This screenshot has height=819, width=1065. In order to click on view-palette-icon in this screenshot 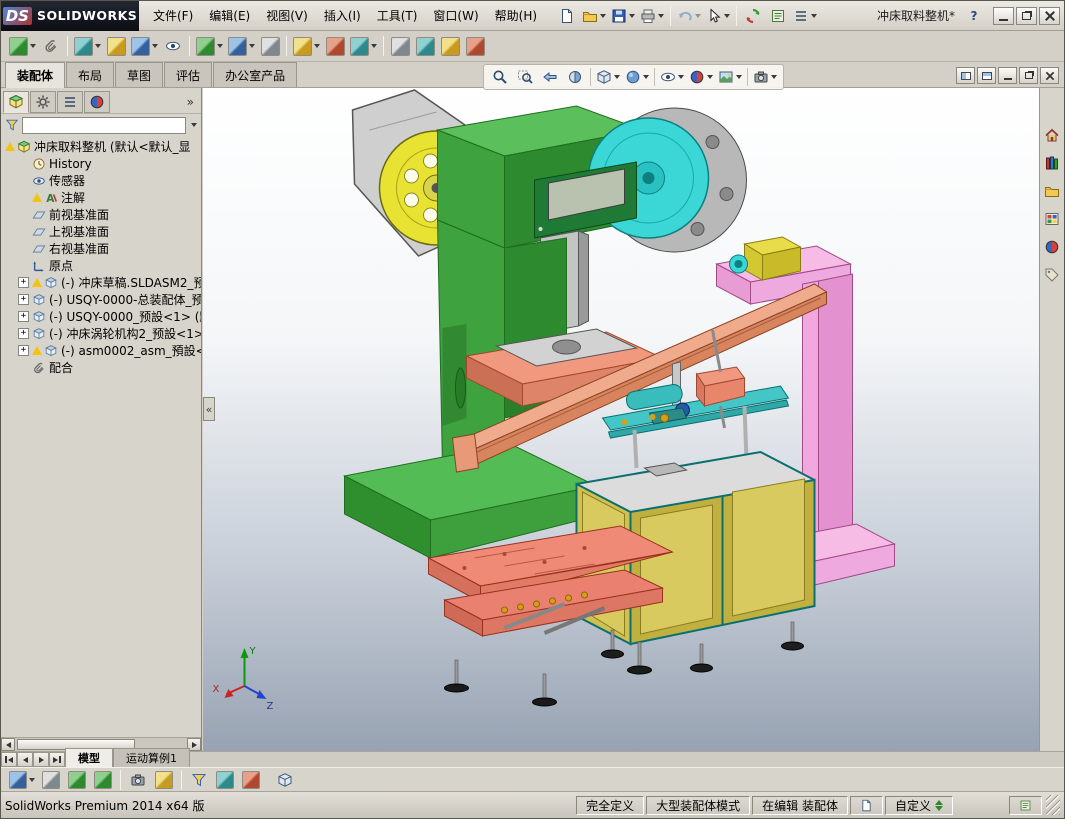, I will do `click(1052, 219)`.